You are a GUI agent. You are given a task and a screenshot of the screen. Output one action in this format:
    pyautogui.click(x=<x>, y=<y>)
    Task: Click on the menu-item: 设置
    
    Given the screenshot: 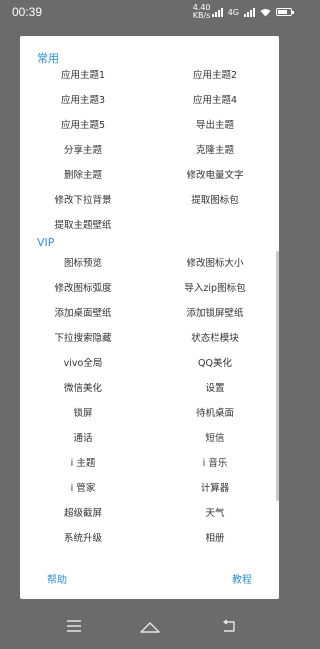 What is the action you would take?
    pyautogui.click(x=215, y=389)
    